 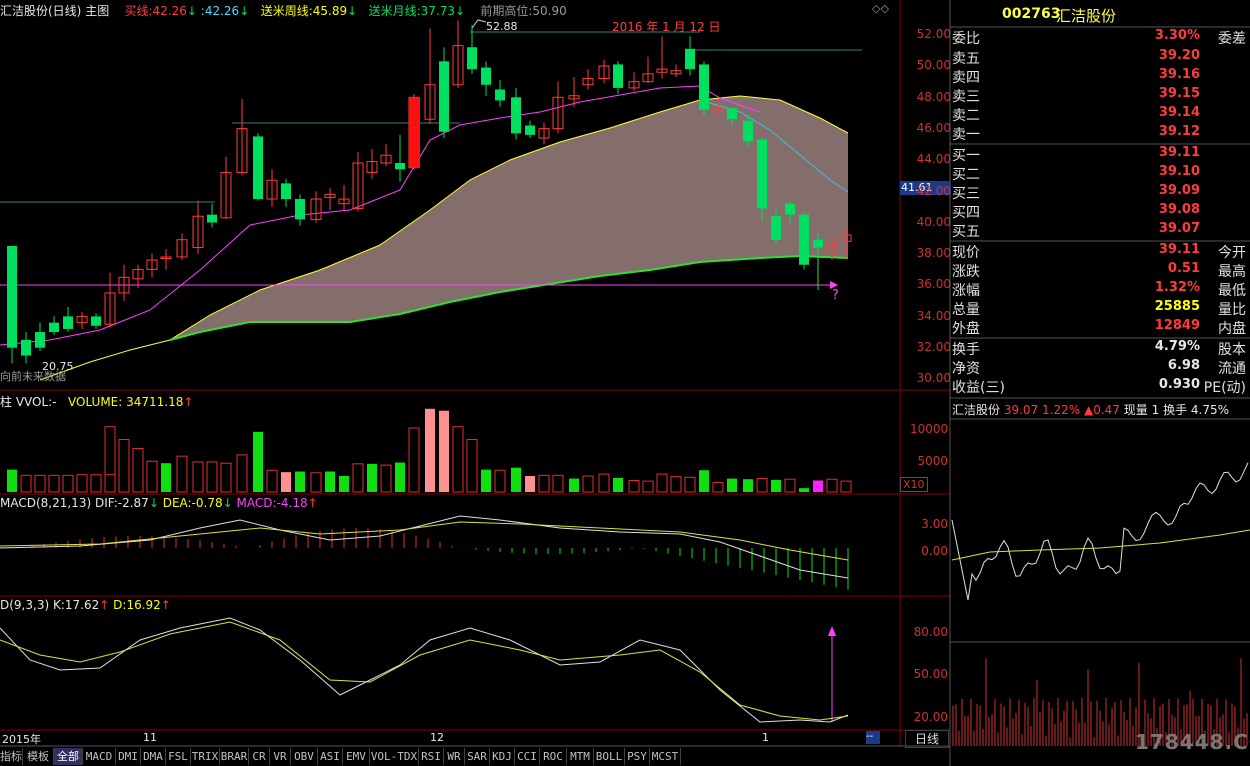 I want to click on tab-vol-tdx: VOL-TDX, so click(x=394, y=756).